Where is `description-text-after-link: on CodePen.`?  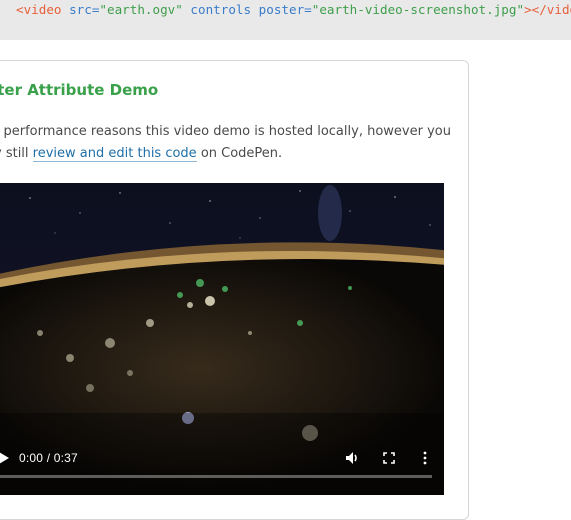
description-text-after-link: on CodePen. is located at coordinates (239, 153).